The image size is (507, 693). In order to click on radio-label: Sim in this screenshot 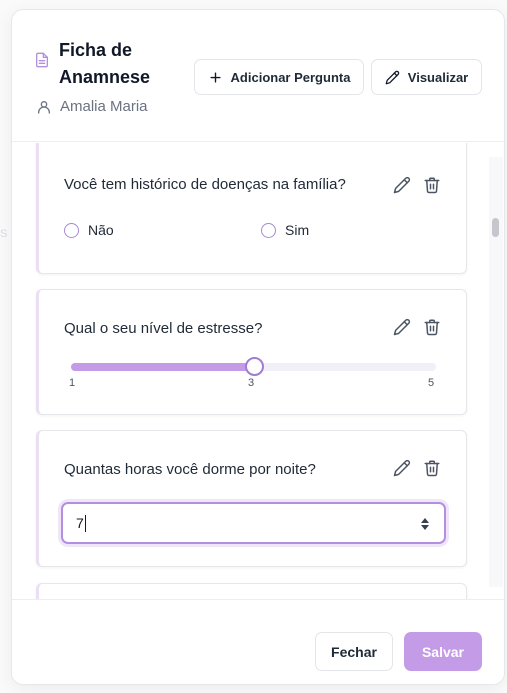, I will do `click(297, 230)`.